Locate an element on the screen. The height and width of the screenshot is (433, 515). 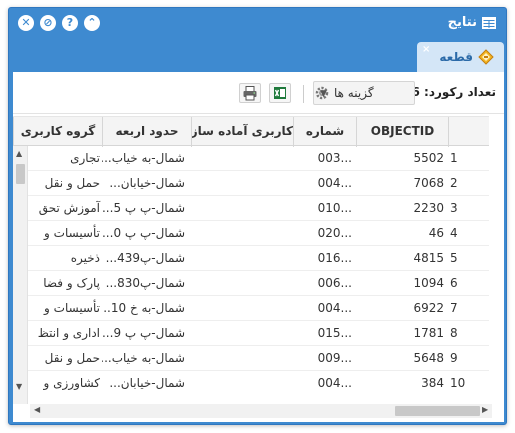
cell-objectid: 5502 is located at coordinates (428, 158).